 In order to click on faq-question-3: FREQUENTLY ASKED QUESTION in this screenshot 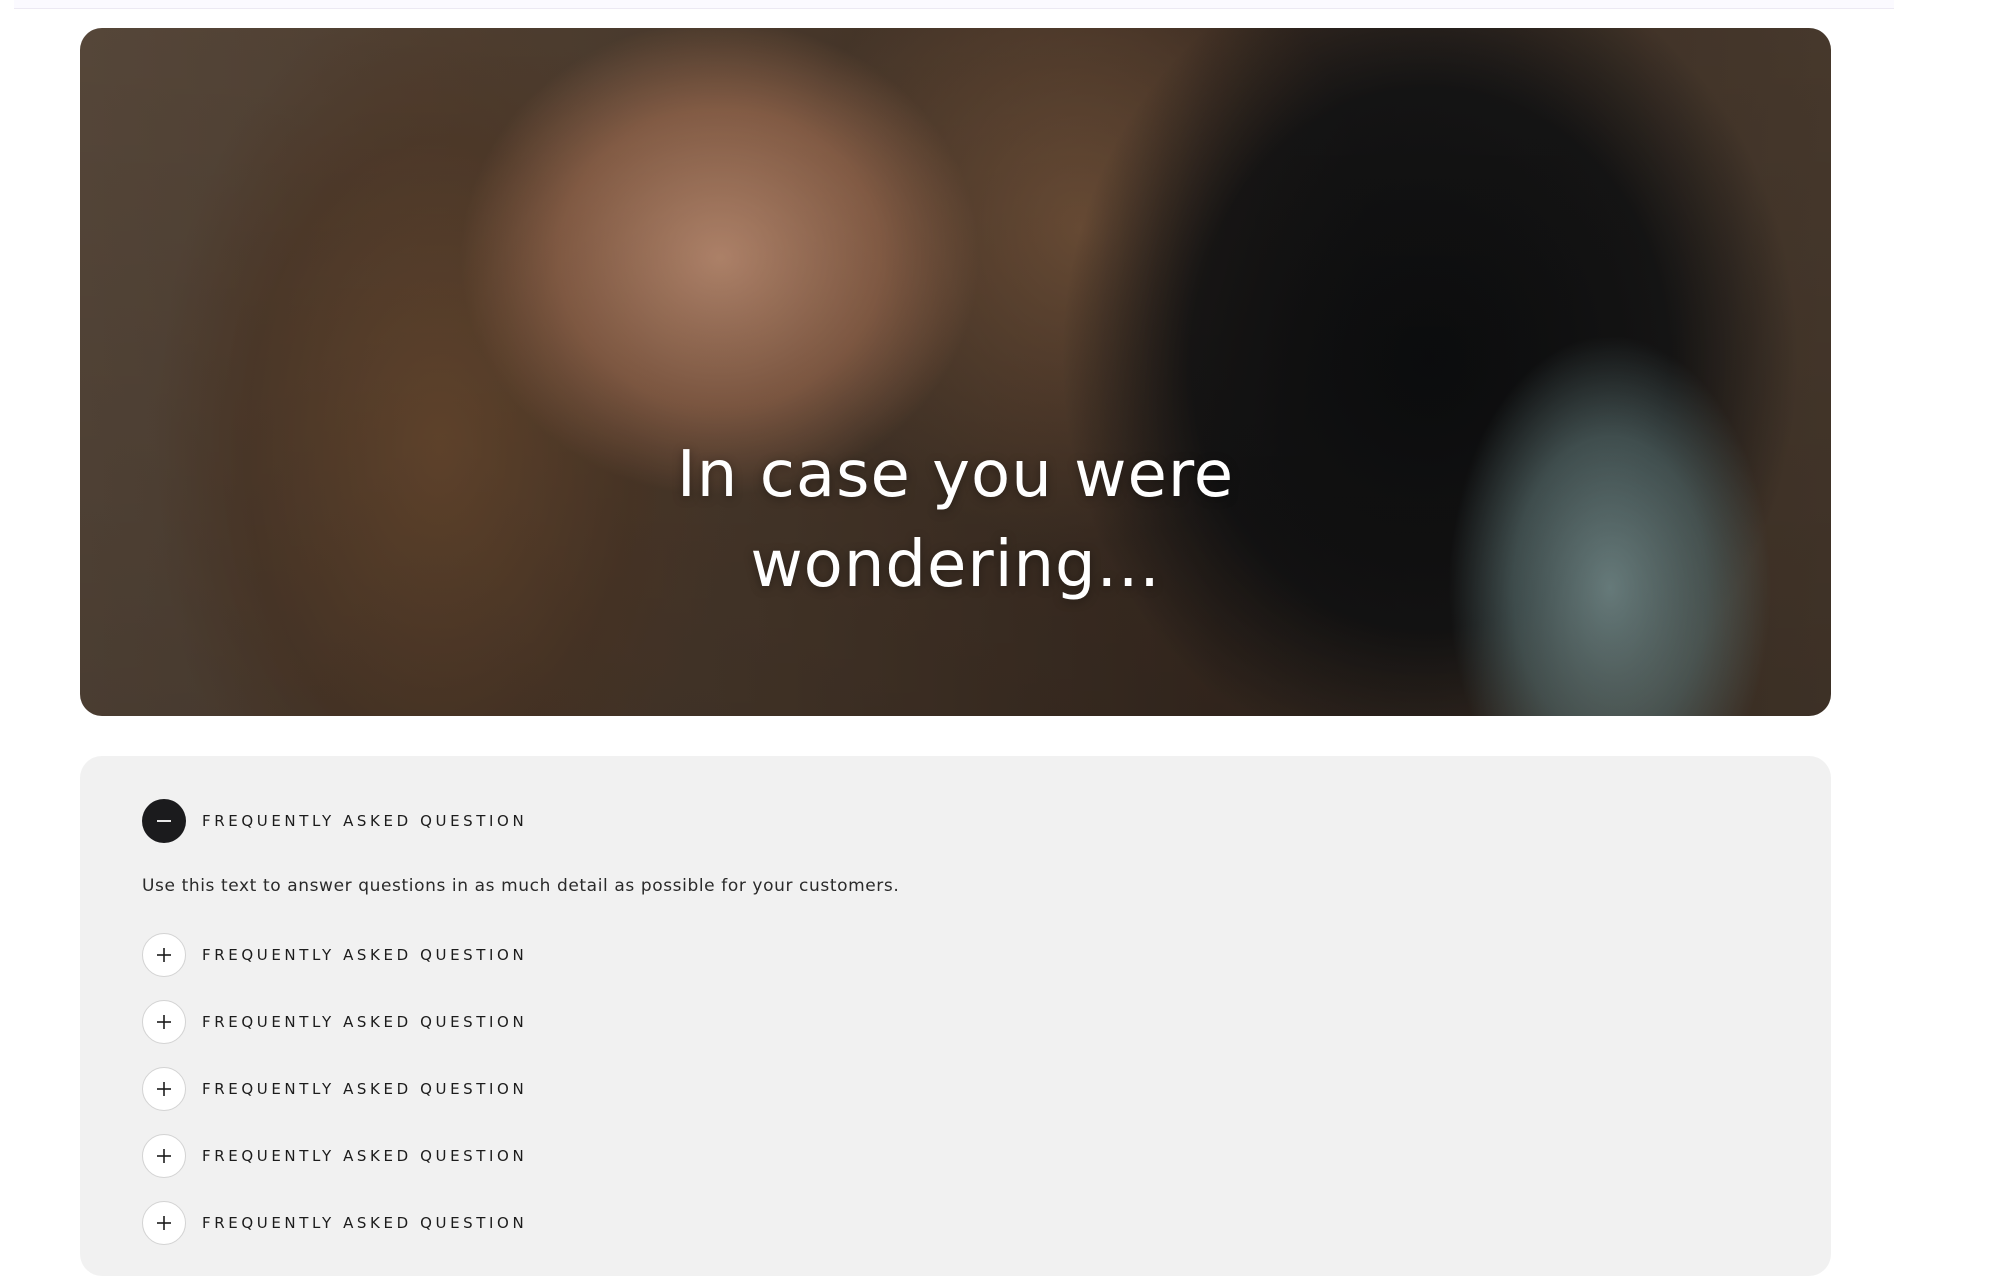, I will do `click(364, 1022)`.